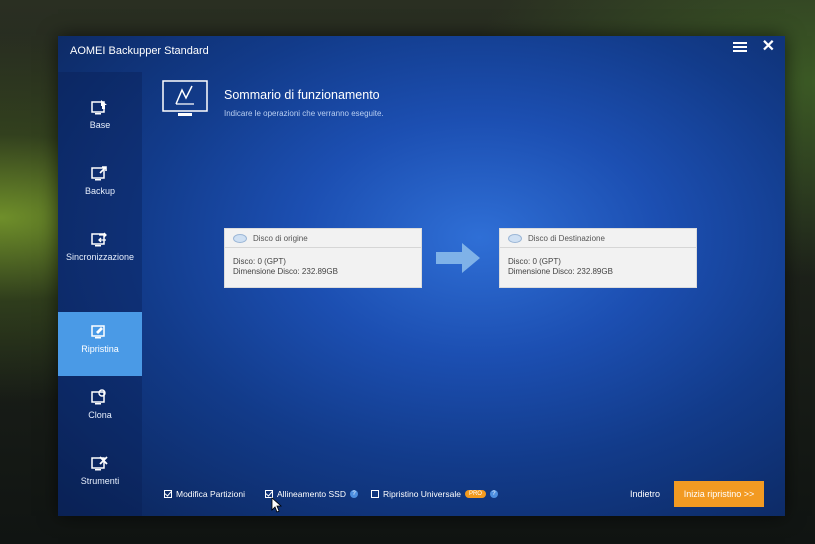  I want to click on source-disk-number: Disco: 0 (GPT), so click(259, 261).